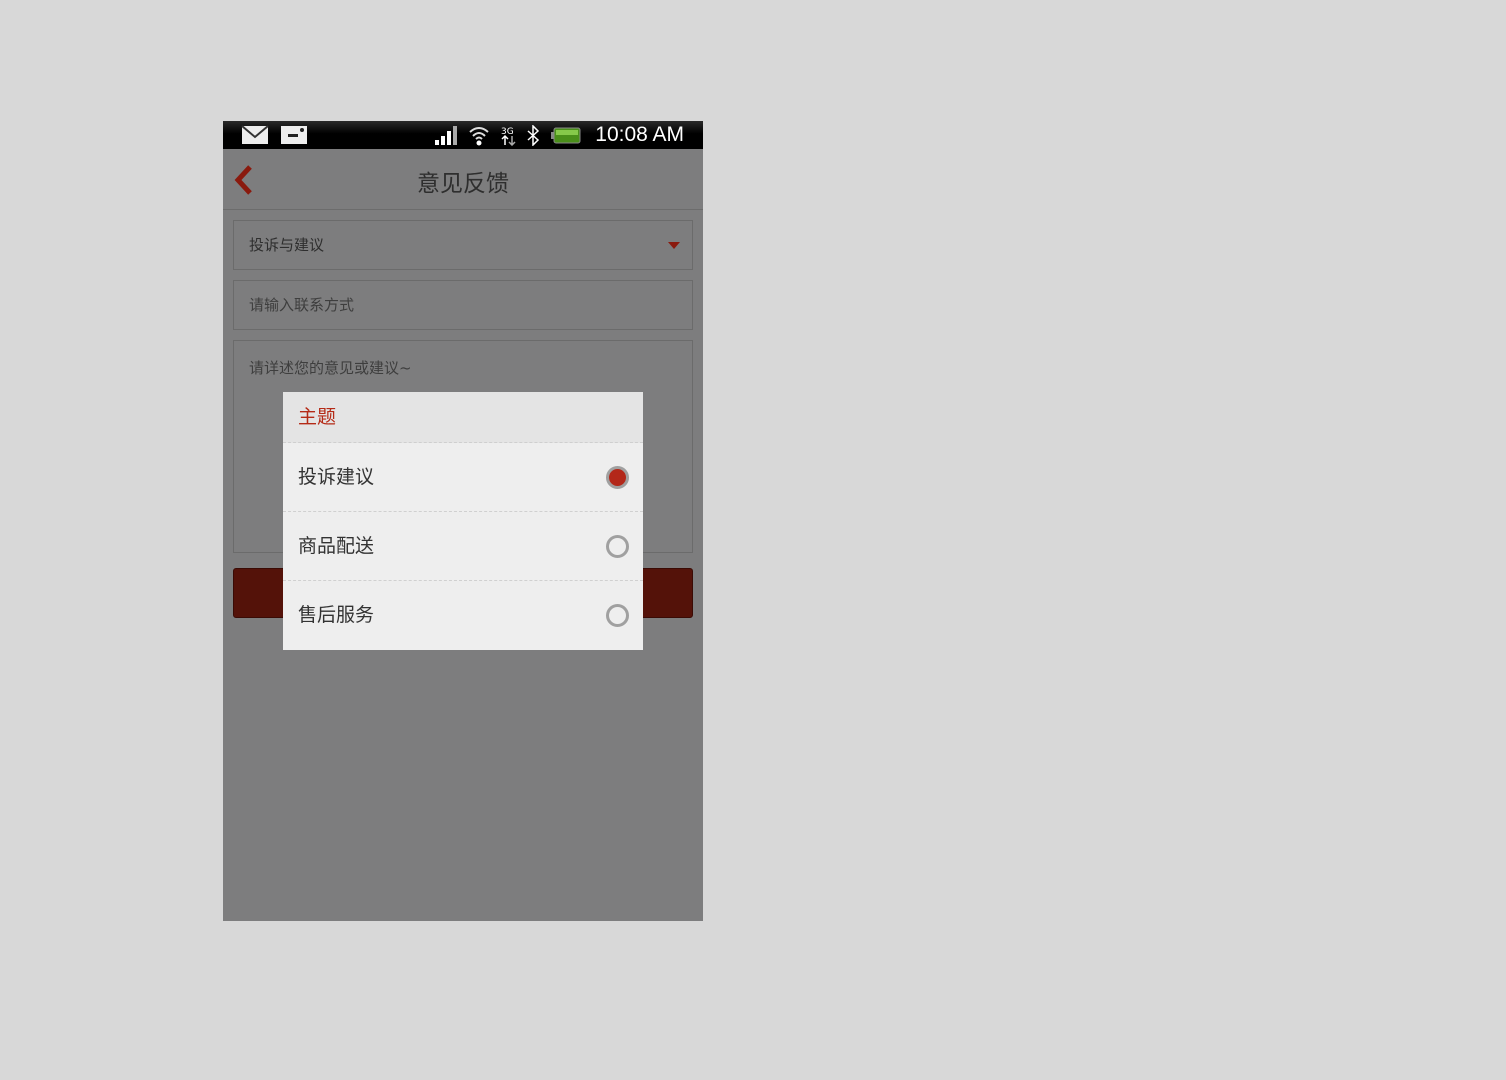 Image resolution: width=1506 pixels, height=1080 pixels. Describe the element at coordinates (302, 305) in the screenshot. I see `contact-placeholder: 请输入联系方式` at that location.